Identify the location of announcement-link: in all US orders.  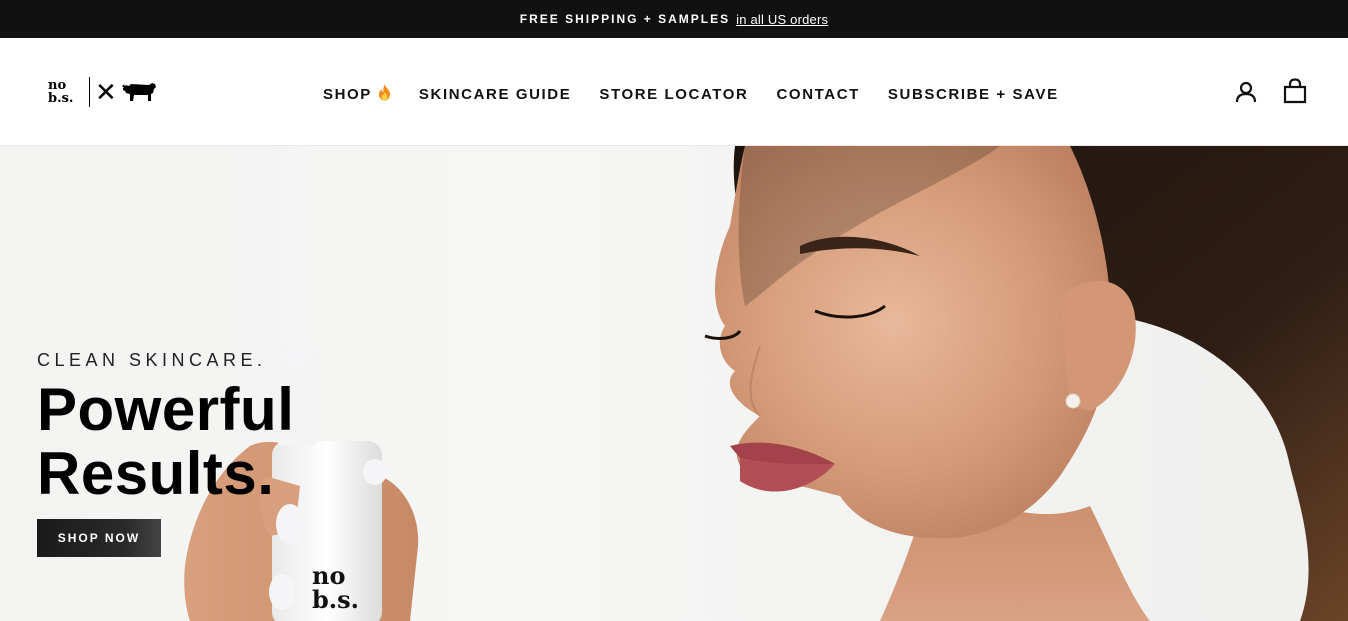
(782, 19).